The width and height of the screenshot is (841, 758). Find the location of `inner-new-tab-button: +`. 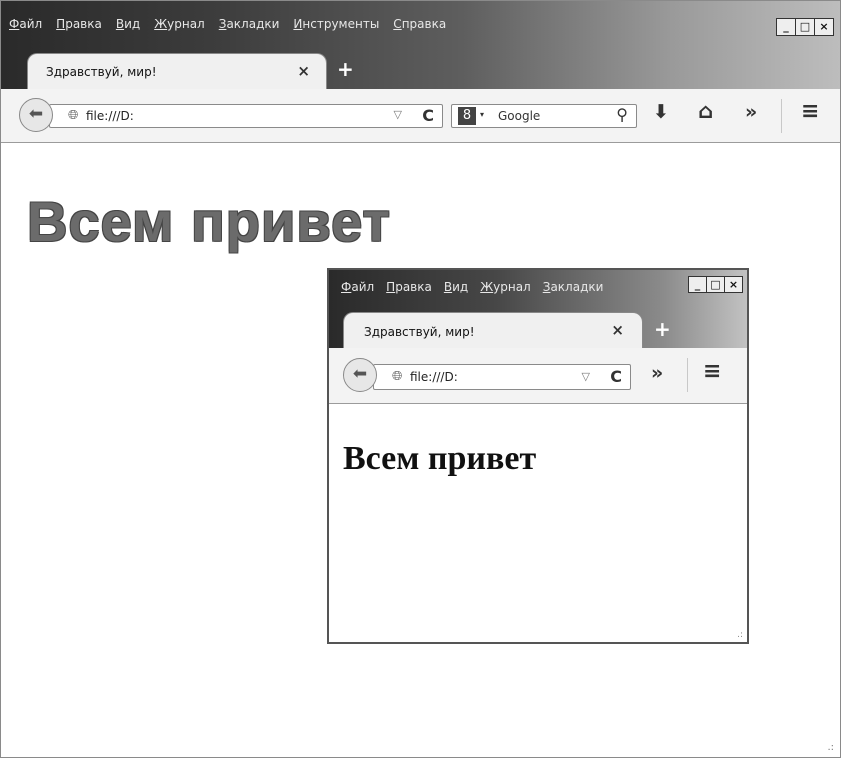

inner-new-tab-button: + is located at coordinates (662, 329).